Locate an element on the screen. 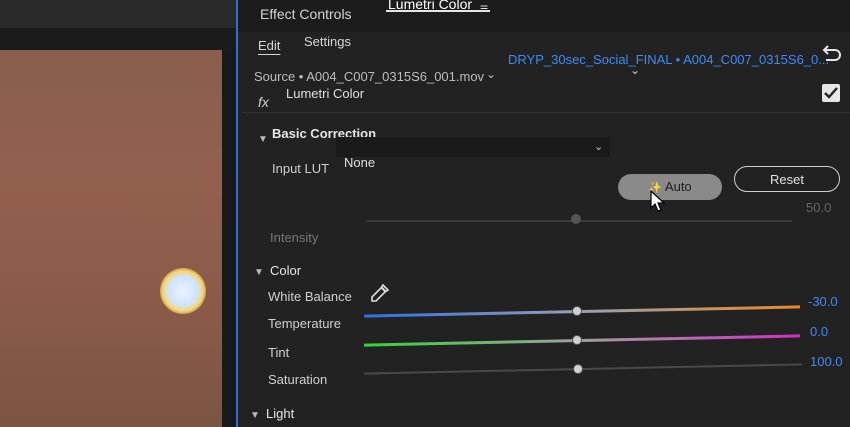  effect-name: Lumetri Color is located at coordinates (325, 93).